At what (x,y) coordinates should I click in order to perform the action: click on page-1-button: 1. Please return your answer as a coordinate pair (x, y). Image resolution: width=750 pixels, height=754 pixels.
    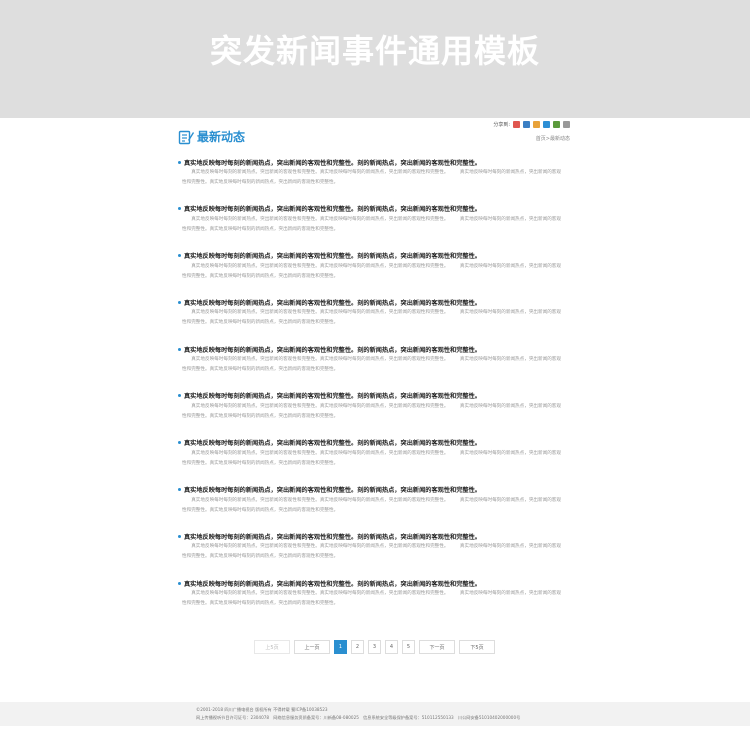
    Looking at the image, I should click on (340, 647).